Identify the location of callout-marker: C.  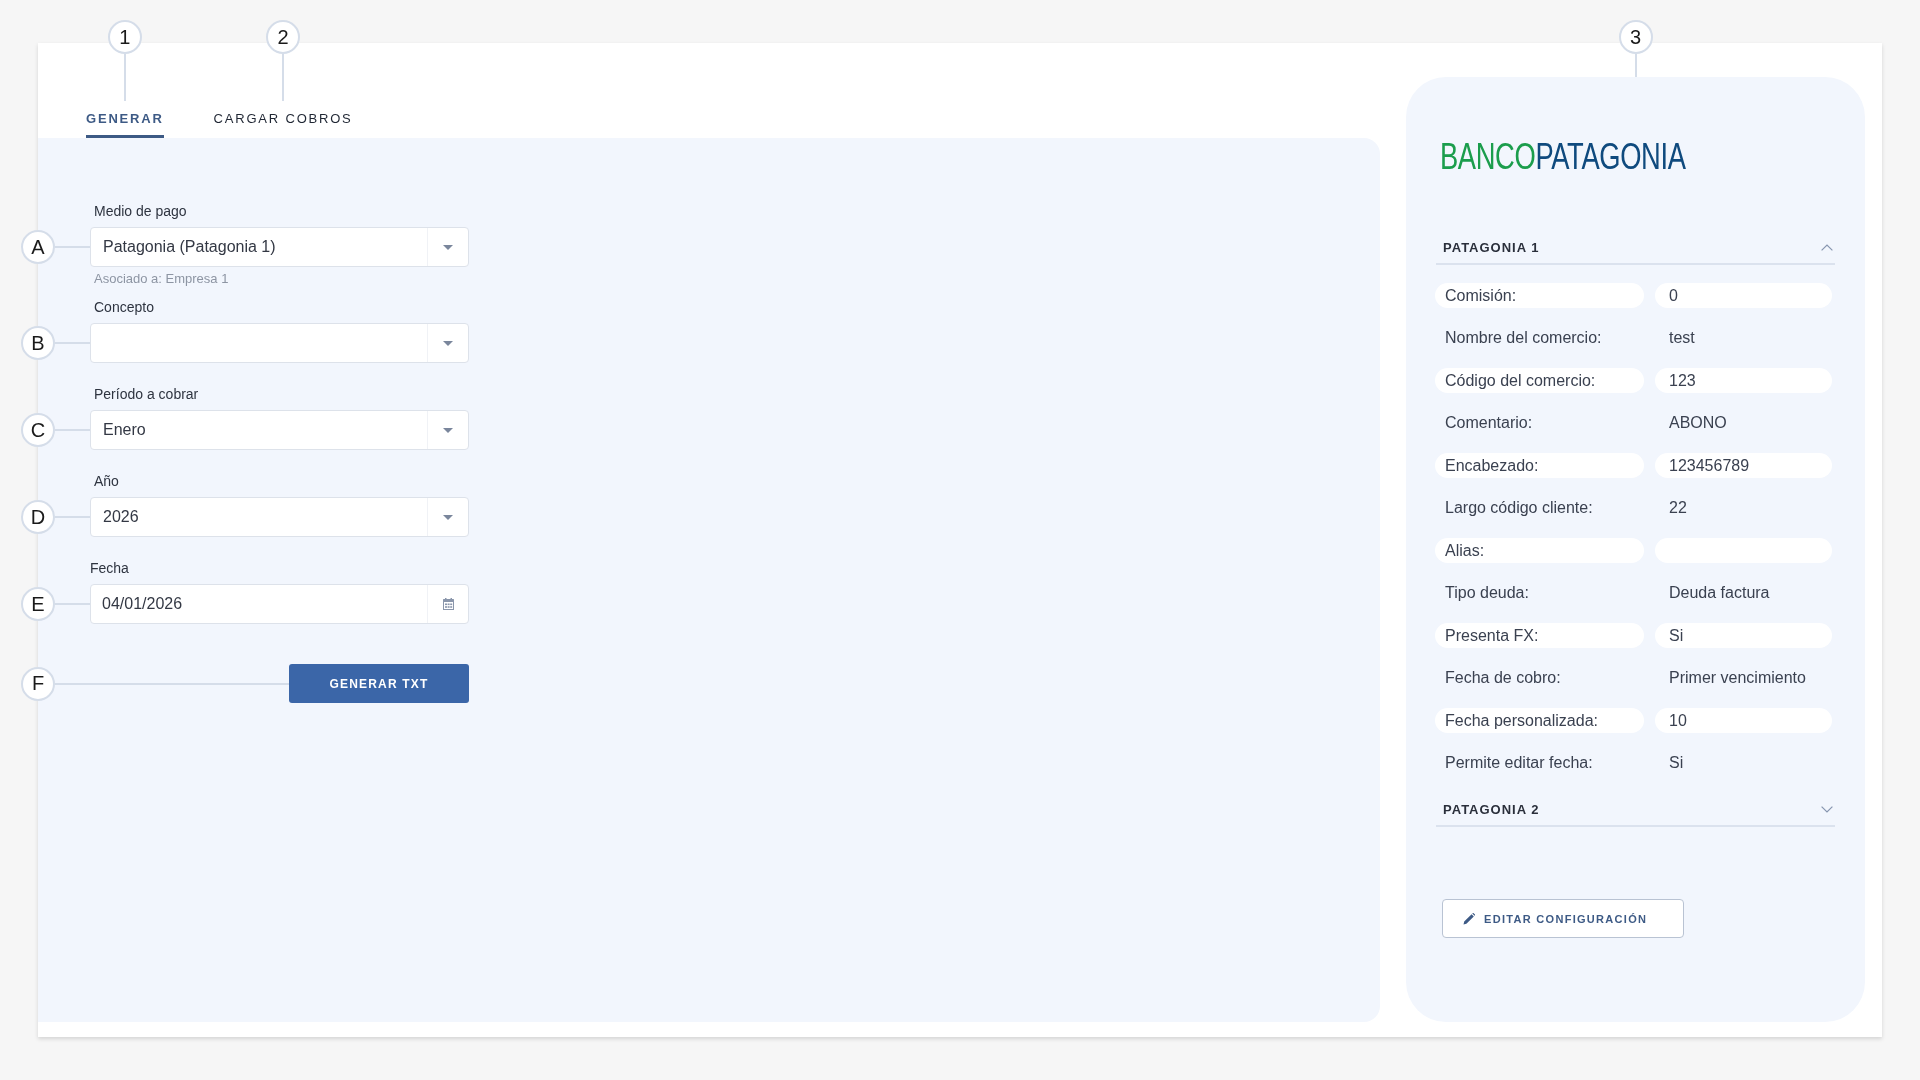
(38, 430).